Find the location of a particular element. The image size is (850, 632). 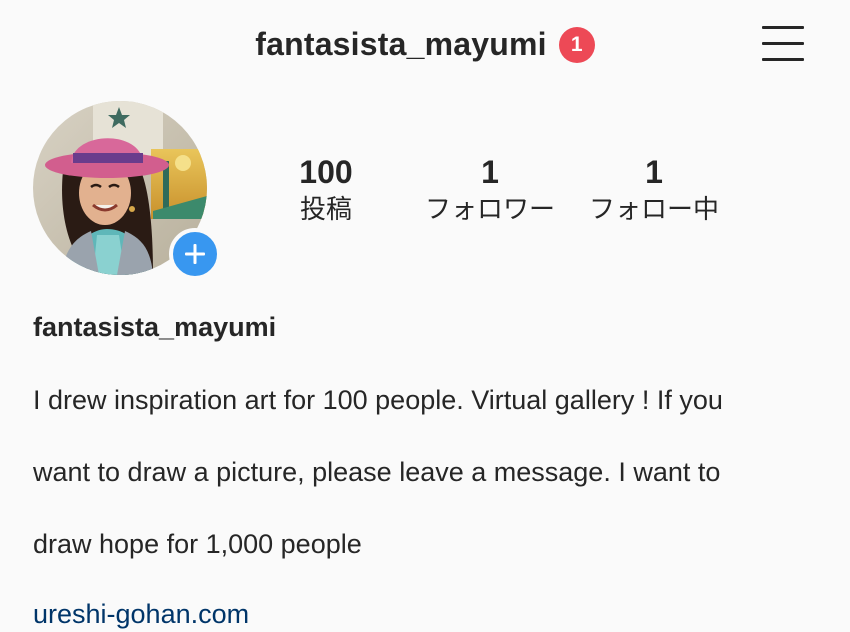

profile-stats: 100 投稿 1 フォロワー 1 フォロー中 is located at coordinates (425, 192).